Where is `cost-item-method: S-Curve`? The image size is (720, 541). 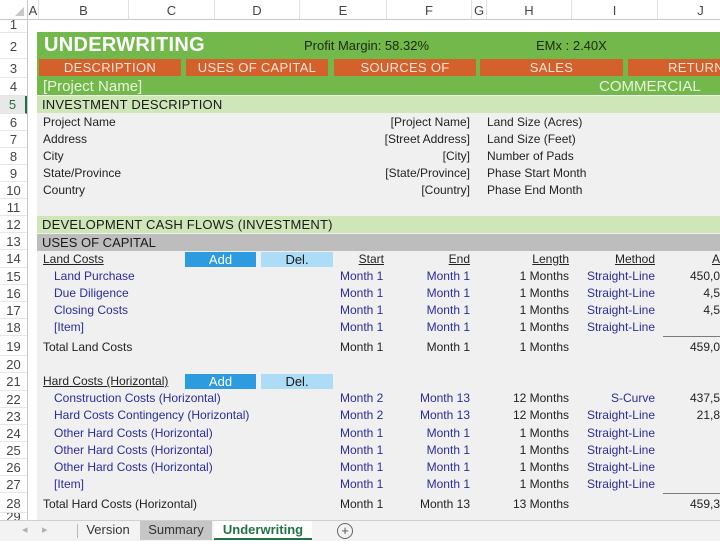 cost-item-method: S-Curve is located at coordinates (607, 398).